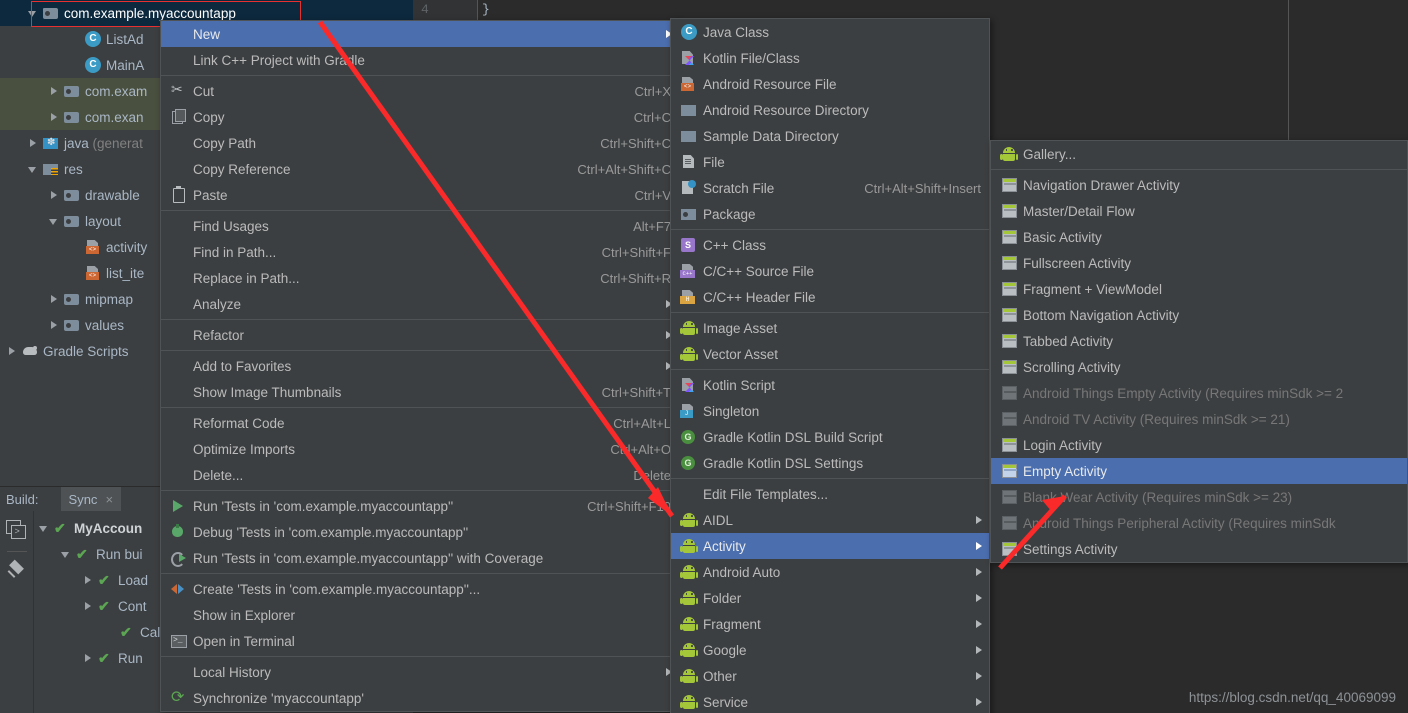 This screenshot has width=1408, height=713. I want to click on menu-item: Reformat Code Ctrl+Alt+L, so click(420, 423).